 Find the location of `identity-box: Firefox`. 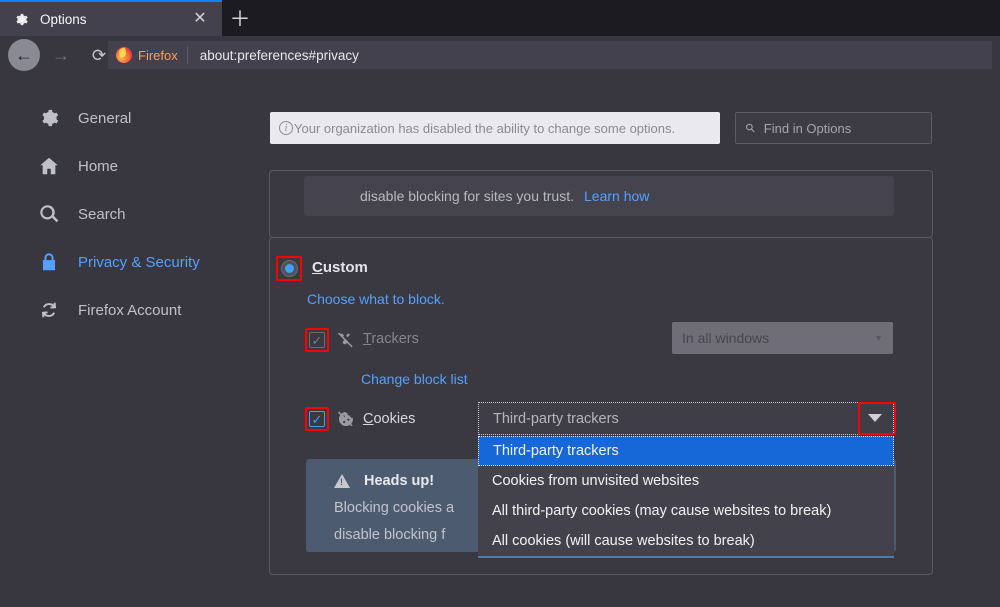

identity-box: Firefox is located at coordinates (147, 55).